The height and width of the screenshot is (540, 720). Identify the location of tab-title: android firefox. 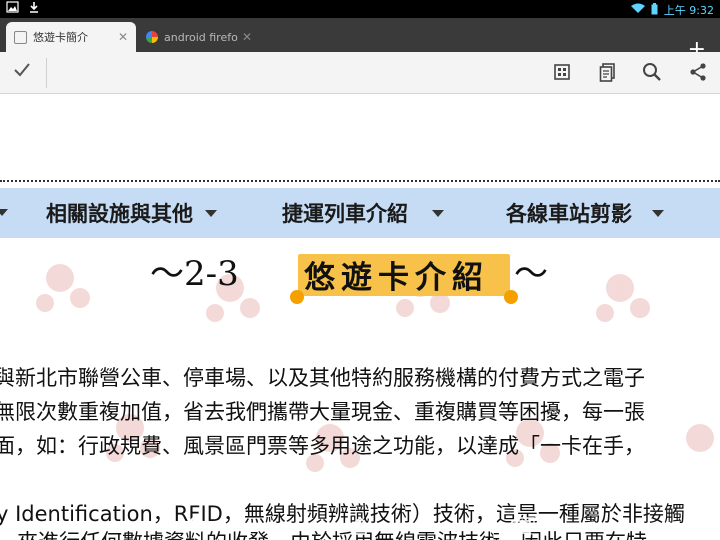
(201, 37).